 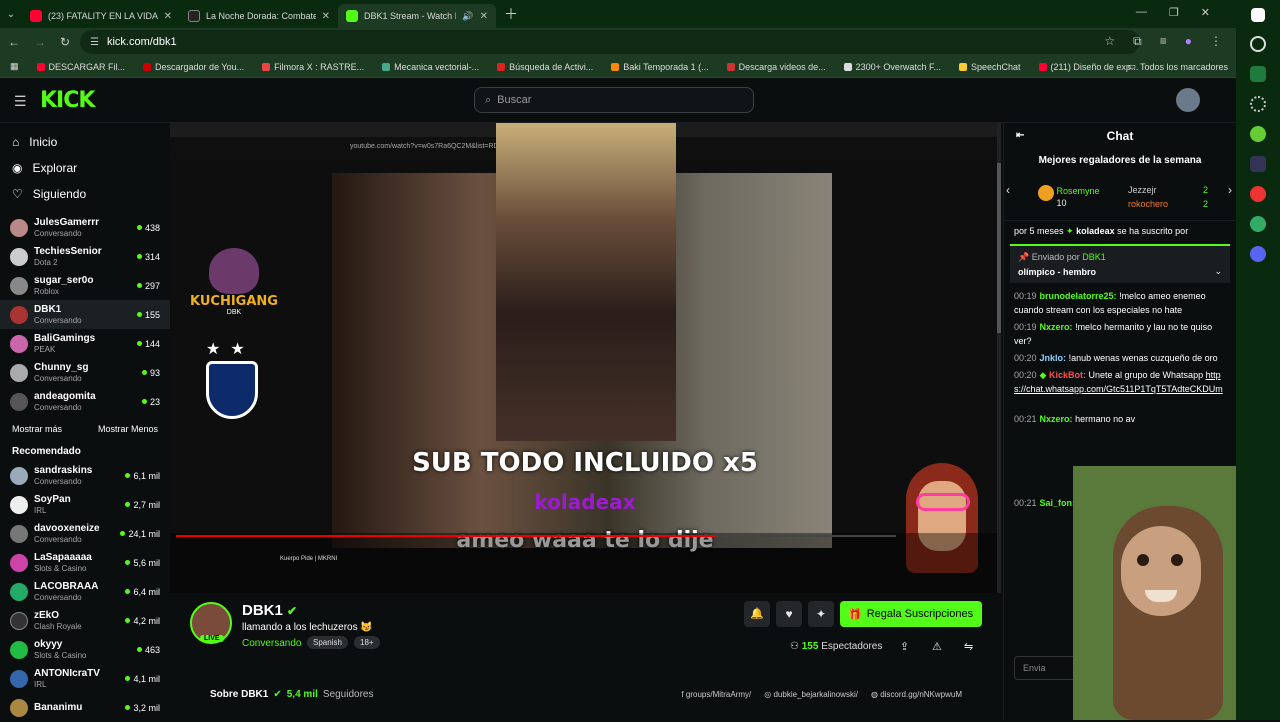 I want to click on tag-language: Spanish, so click(x=327, y=642).